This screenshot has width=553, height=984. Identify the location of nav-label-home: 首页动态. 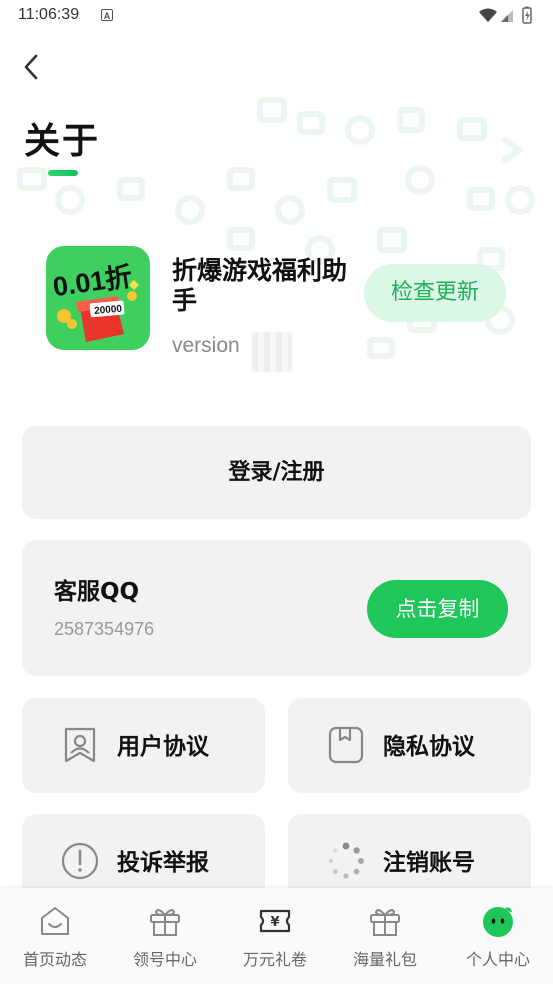
(54, 959).